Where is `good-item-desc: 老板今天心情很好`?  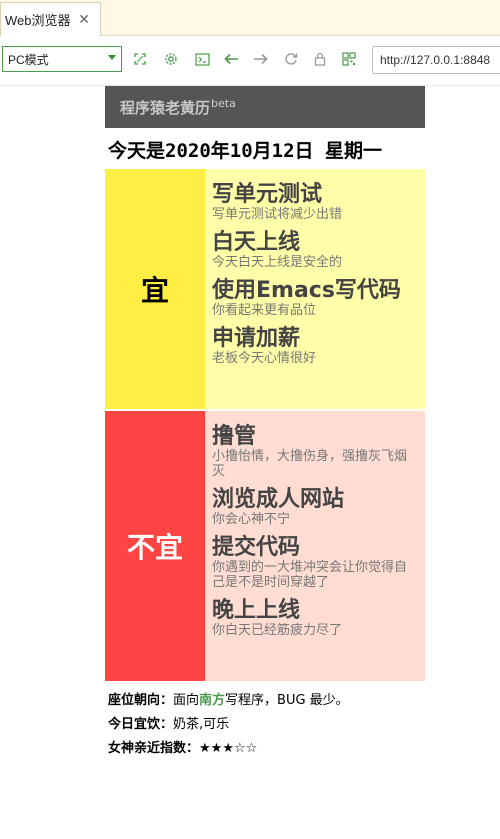
good-item-desc: 老板今天心情很好 is located at coordinates (264, 358).